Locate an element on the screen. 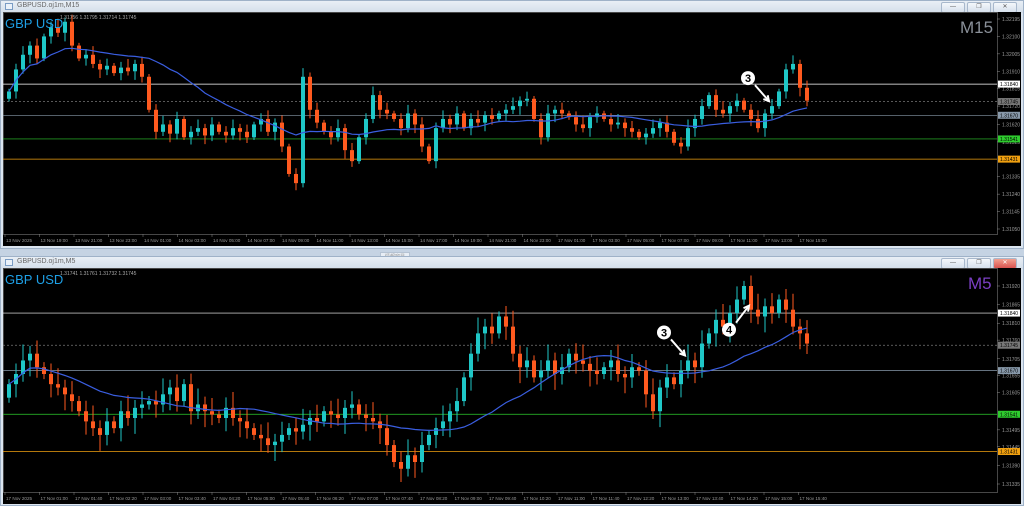  x-tick-label: 17 Nov 11:00 is located at coordinates (571, 498).